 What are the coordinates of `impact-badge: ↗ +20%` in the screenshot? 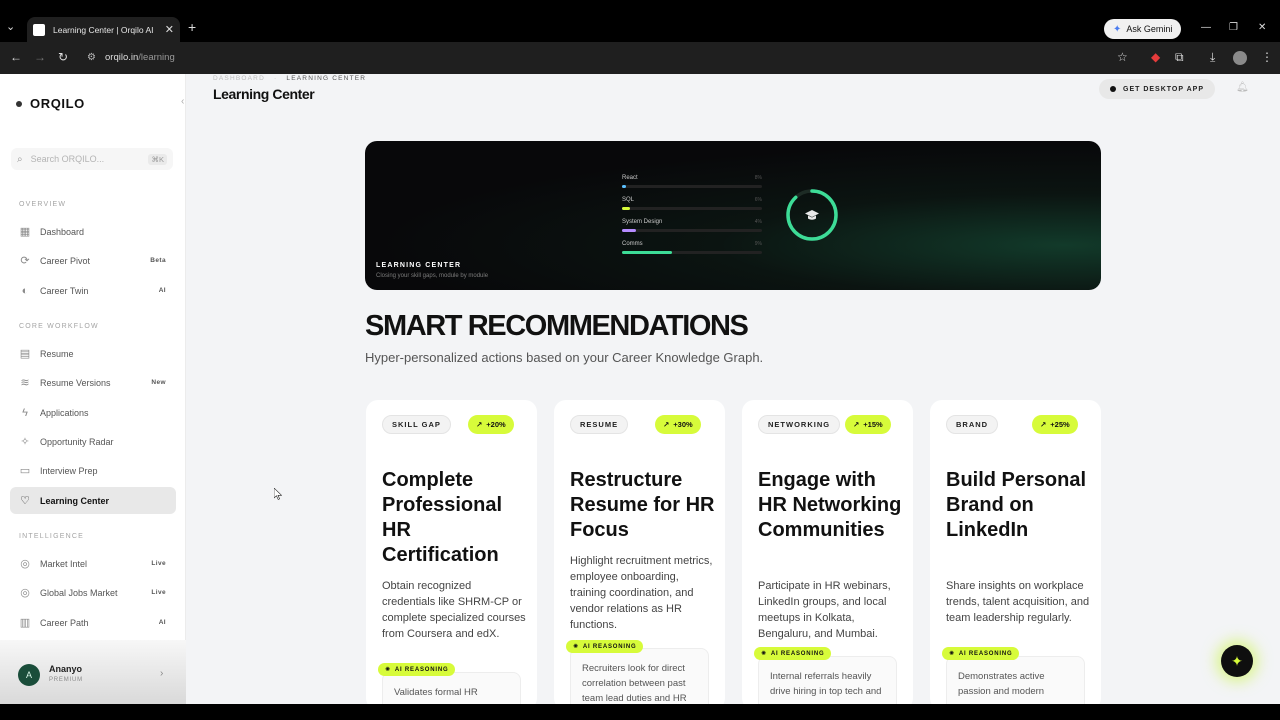 It's located at (491, 424).